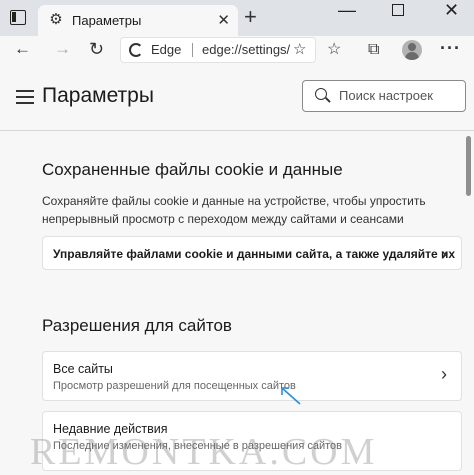 The width and height of the screenshot is (474, 475). Describe the element at coordinates (96, 49) in the screenshot. I see `refresh-icon: ↻` at that location.